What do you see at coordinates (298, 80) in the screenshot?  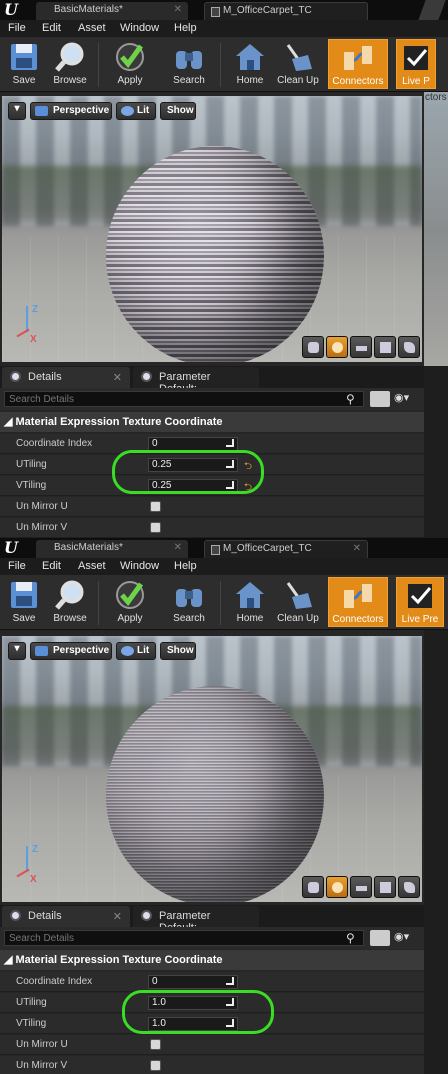 I see `clean-up-label: Clean Up` at bounding box center [298, 80].